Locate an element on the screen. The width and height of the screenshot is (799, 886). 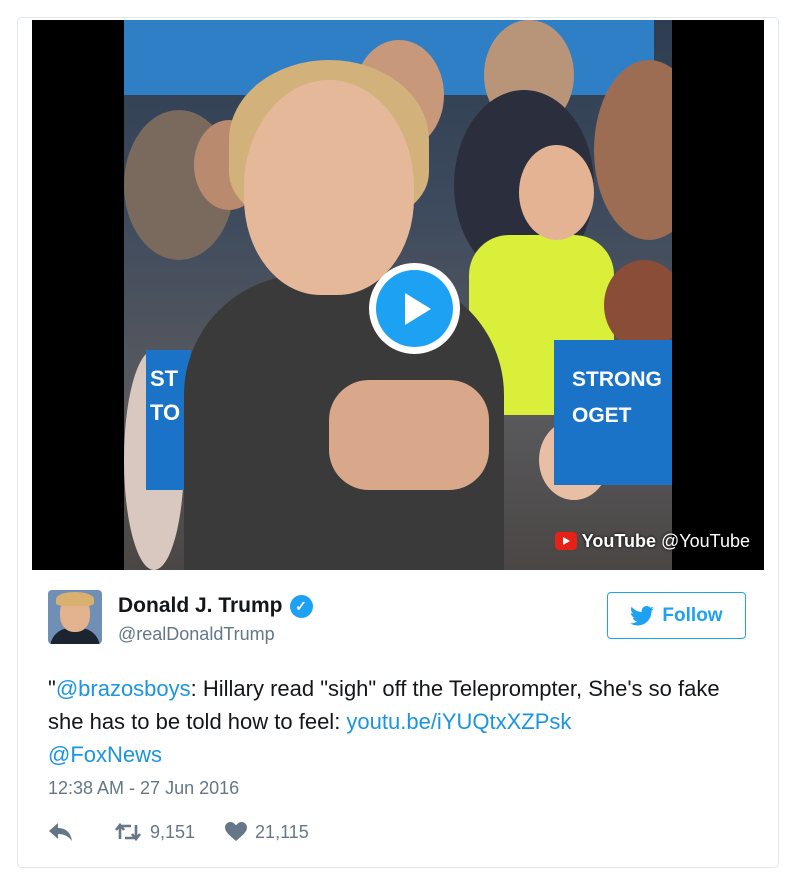
author-name-row: Donald J. Trump ✓ is located at coordinates (215, 606).